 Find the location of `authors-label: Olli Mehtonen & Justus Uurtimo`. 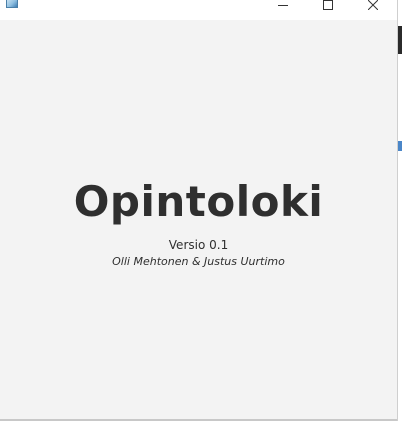

authors-label: Olli Mehtonen & Justus Uurtimo is located at coordinates (198, 261).